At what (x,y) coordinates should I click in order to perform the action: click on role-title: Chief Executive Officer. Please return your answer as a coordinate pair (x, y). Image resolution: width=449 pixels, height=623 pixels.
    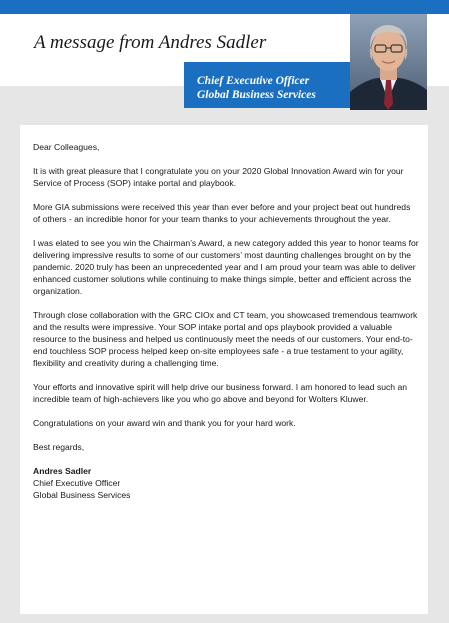
    Looking at the image, I should click on (253, 81).